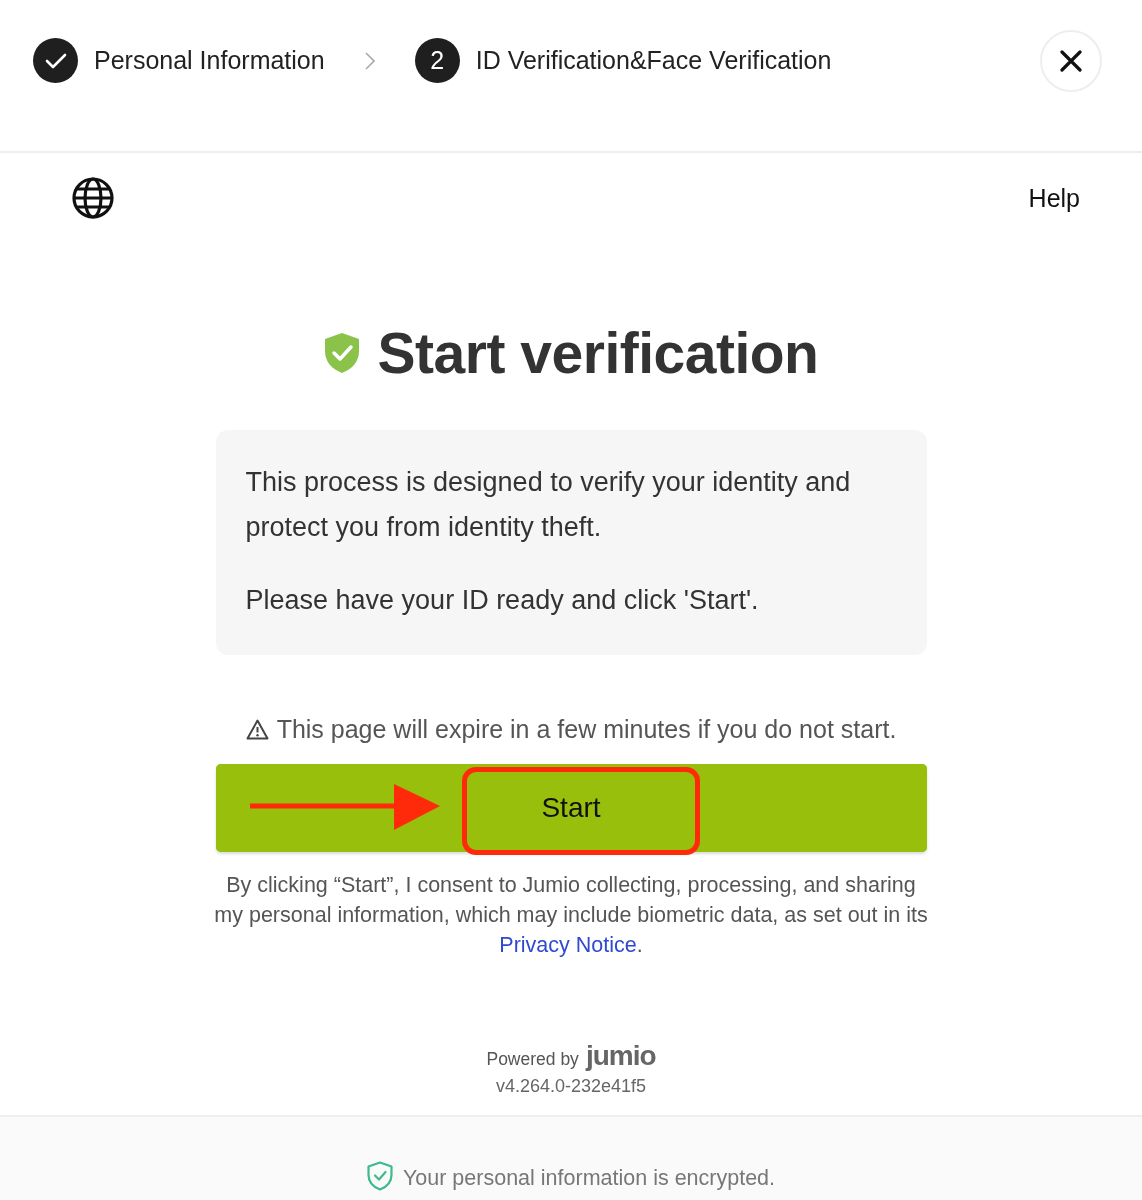 The image size is (1142, 1200). What do you see at coordinates (502, 600) in the screenshot?
I see `info-paragraph: Please have your ID ready and click 'Start'.` at bounding box center [502, 600].